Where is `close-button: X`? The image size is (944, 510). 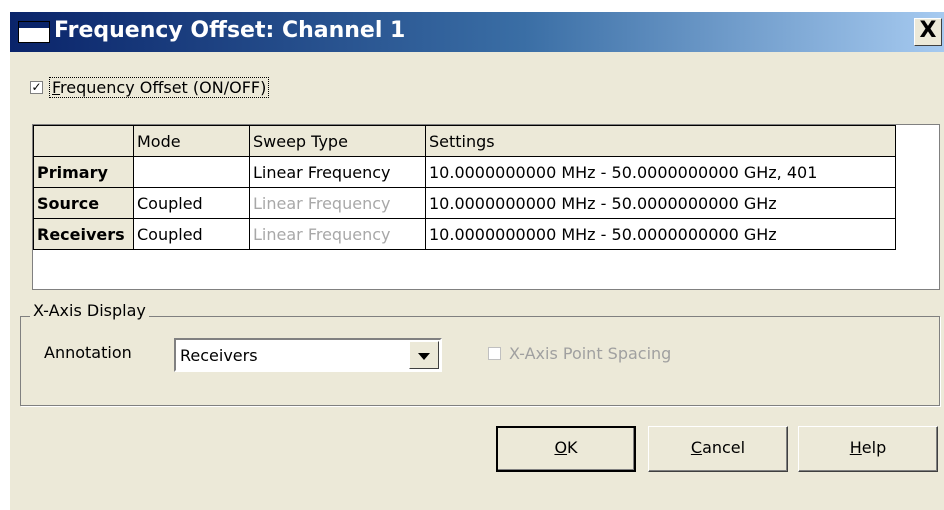 close-button: X is located at coordinates (928, 32).